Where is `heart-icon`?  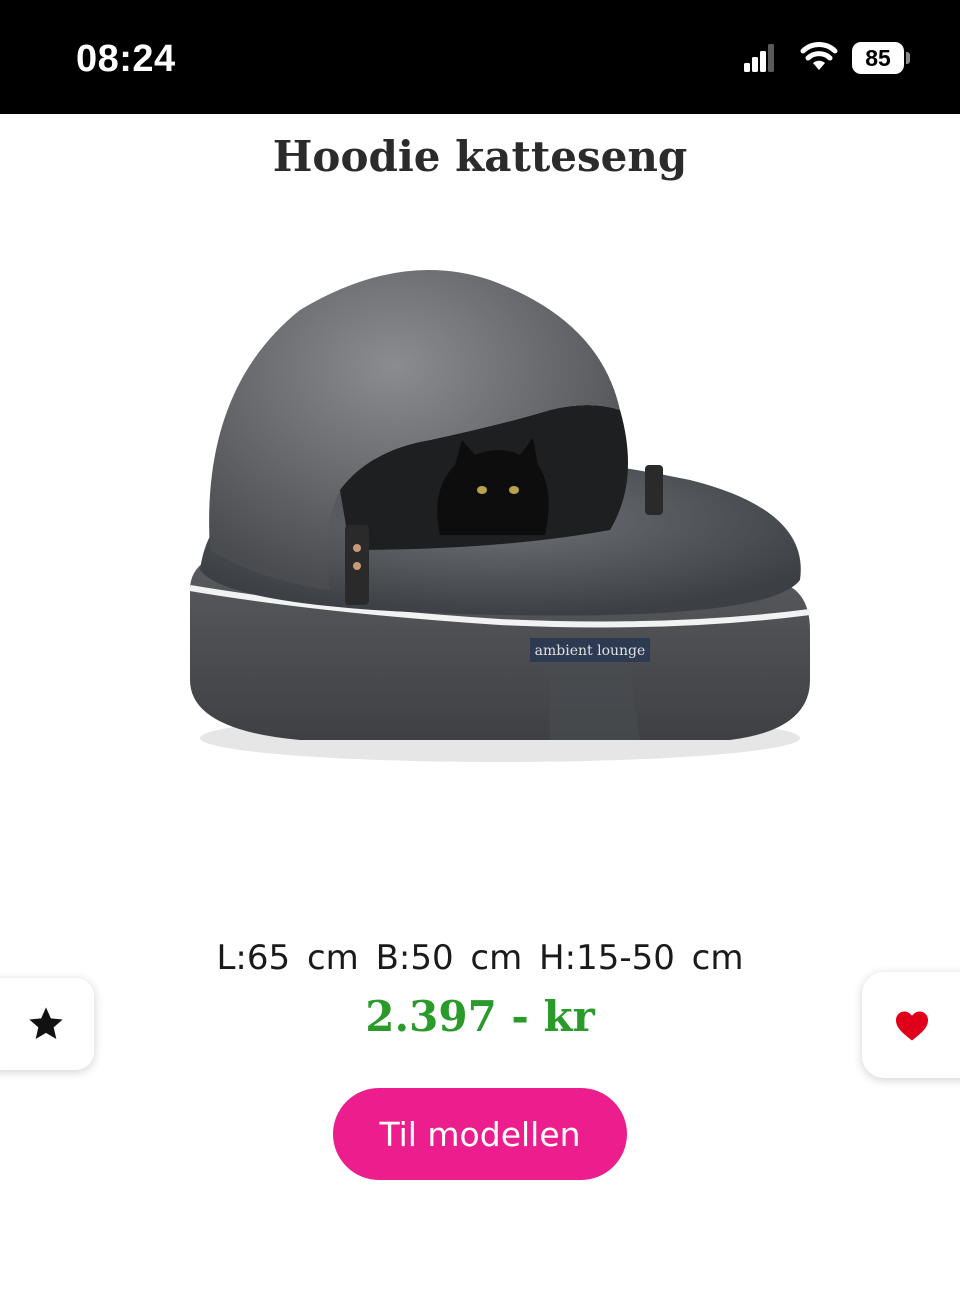
heart-icon is located at coordinates (912, 1026).